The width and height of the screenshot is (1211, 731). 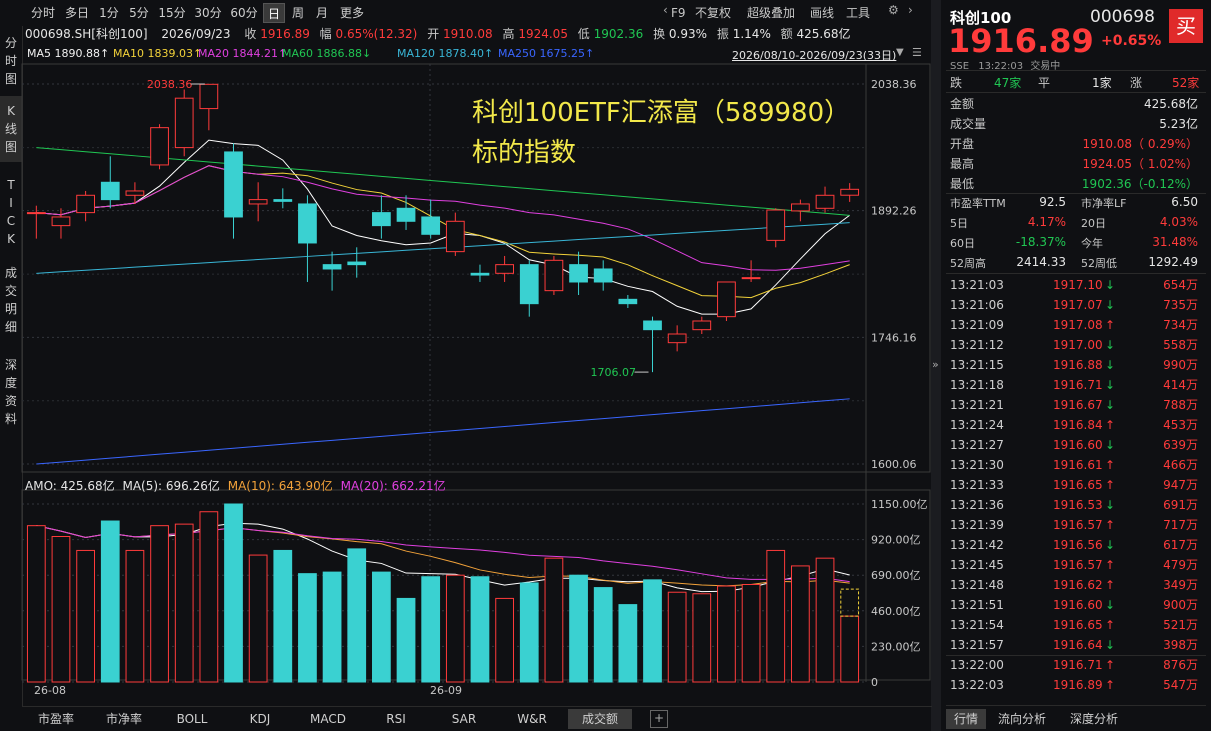 What do you see at coordinates (1076, 445) in the screenshot?
I see `tick-row: 13:21:27 1916.60 ↓ 639万` at bounding box center [1076, 445].